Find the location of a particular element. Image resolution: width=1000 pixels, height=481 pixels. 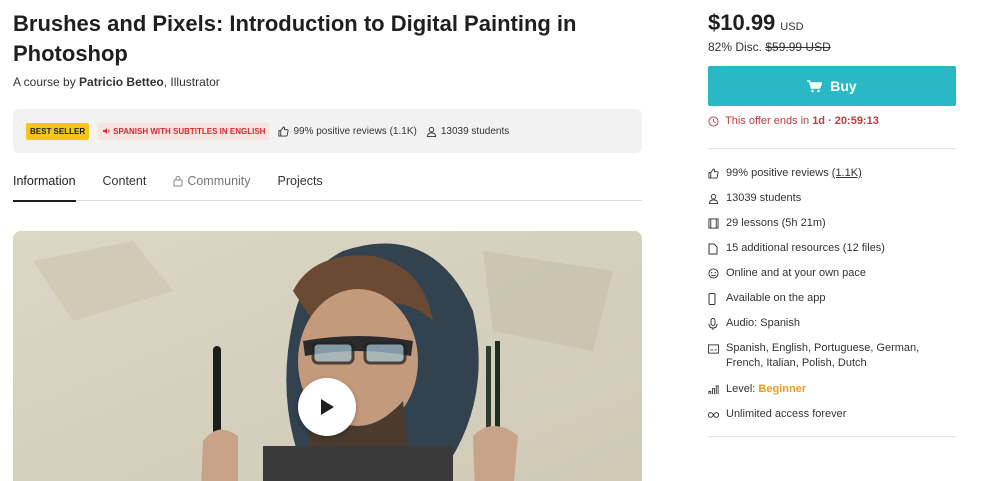

feature-audio: Audio: Spanish is located at coordinates (832, 328).